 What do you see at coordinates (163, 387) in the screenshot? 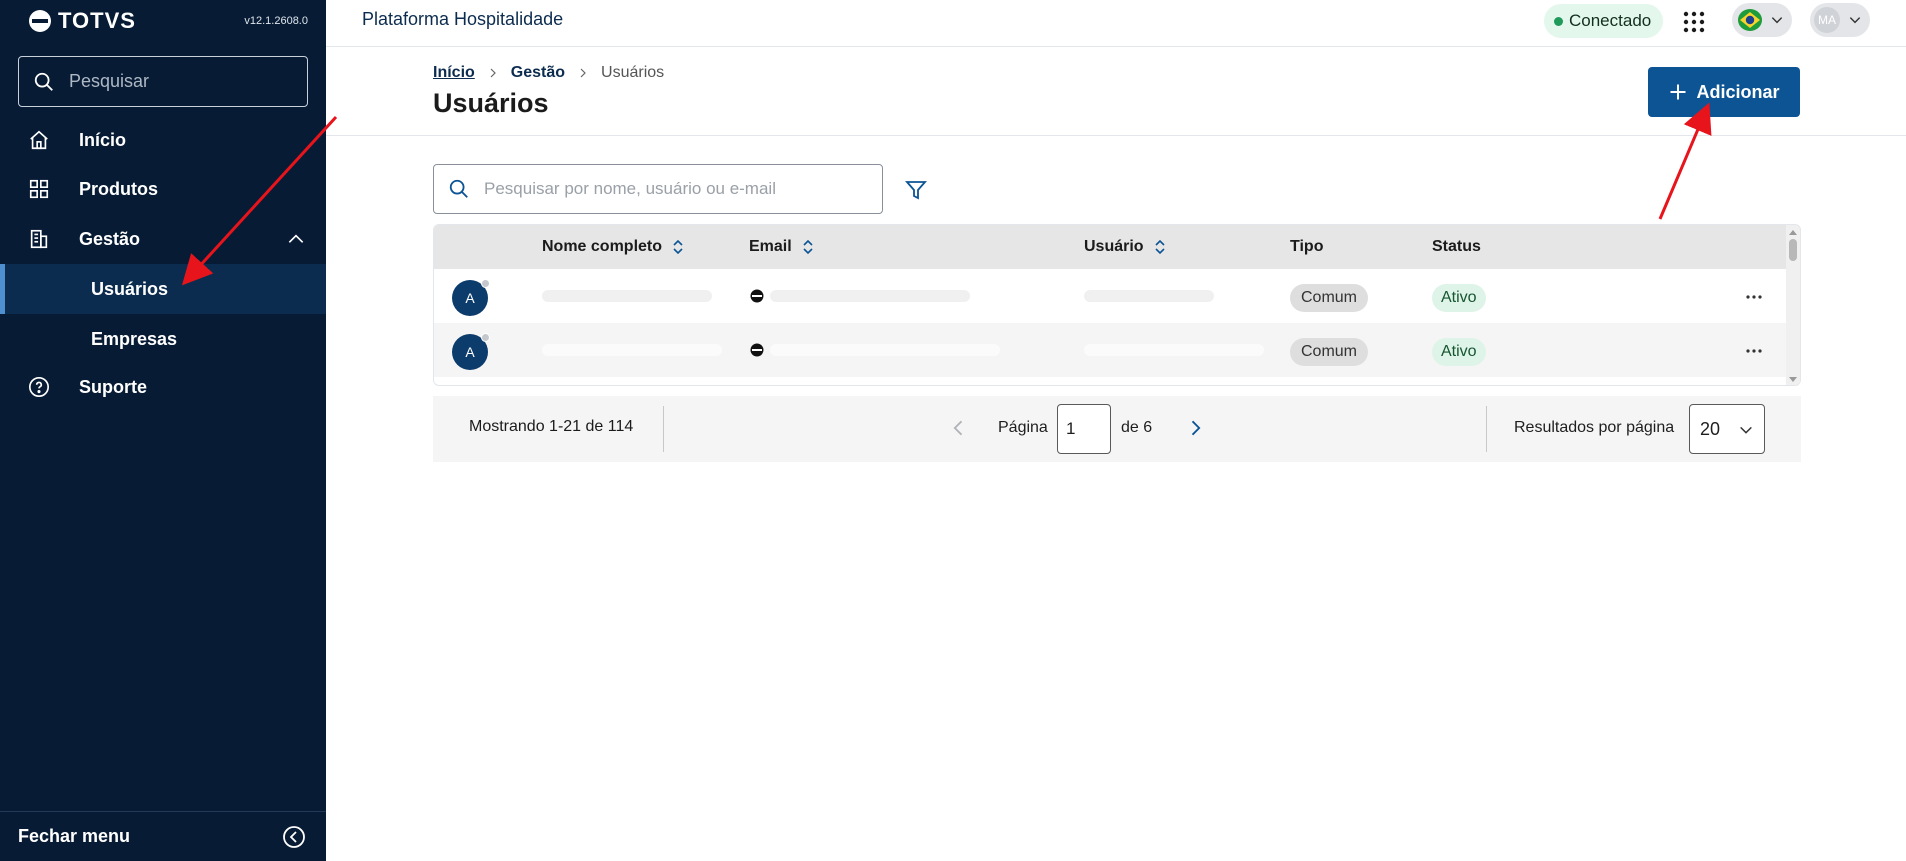
I see `sidebar-item-suporte: Suporte` at bounding box center [163, 387].